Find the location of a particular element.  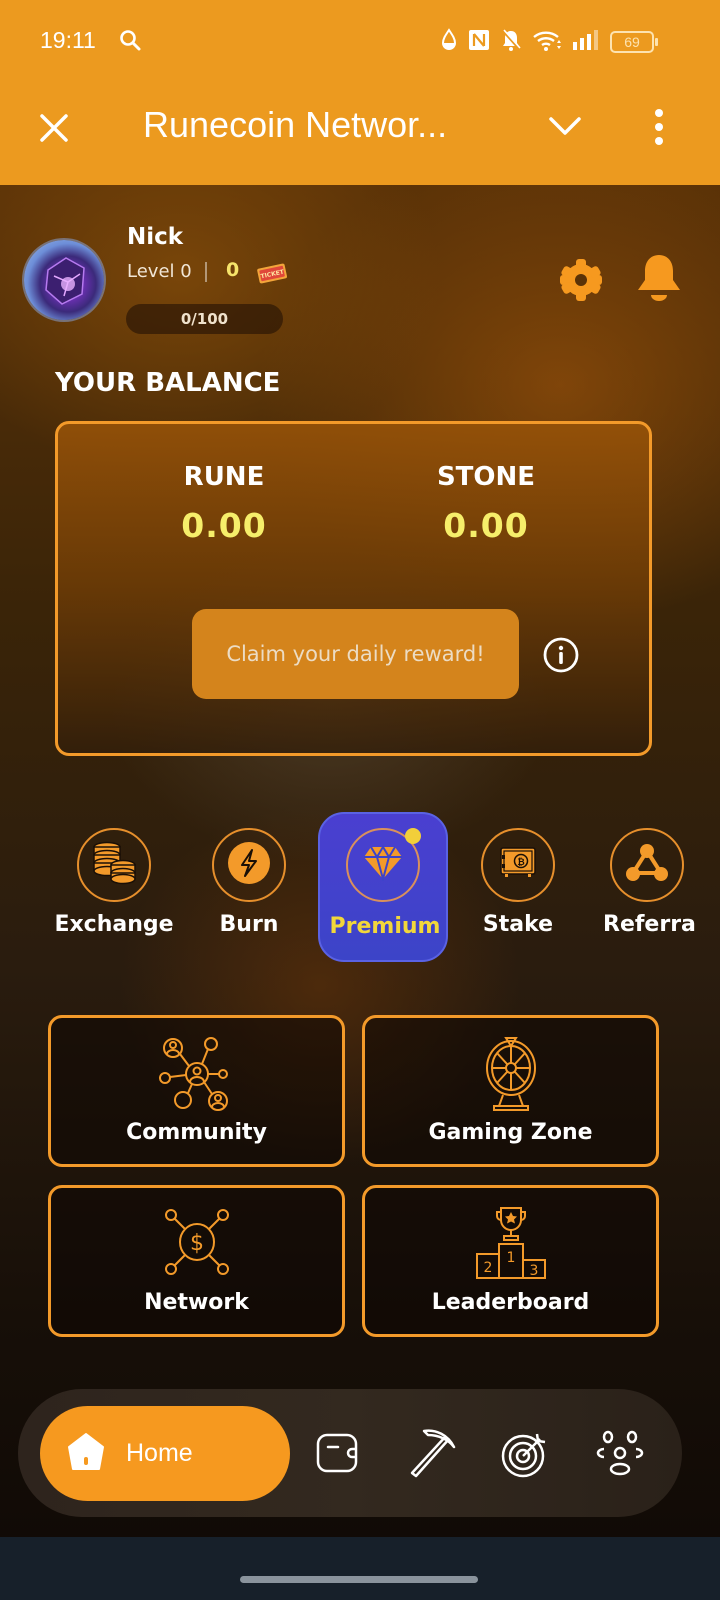

quick-action-label: Exchange is located at coordinates (114, 924).